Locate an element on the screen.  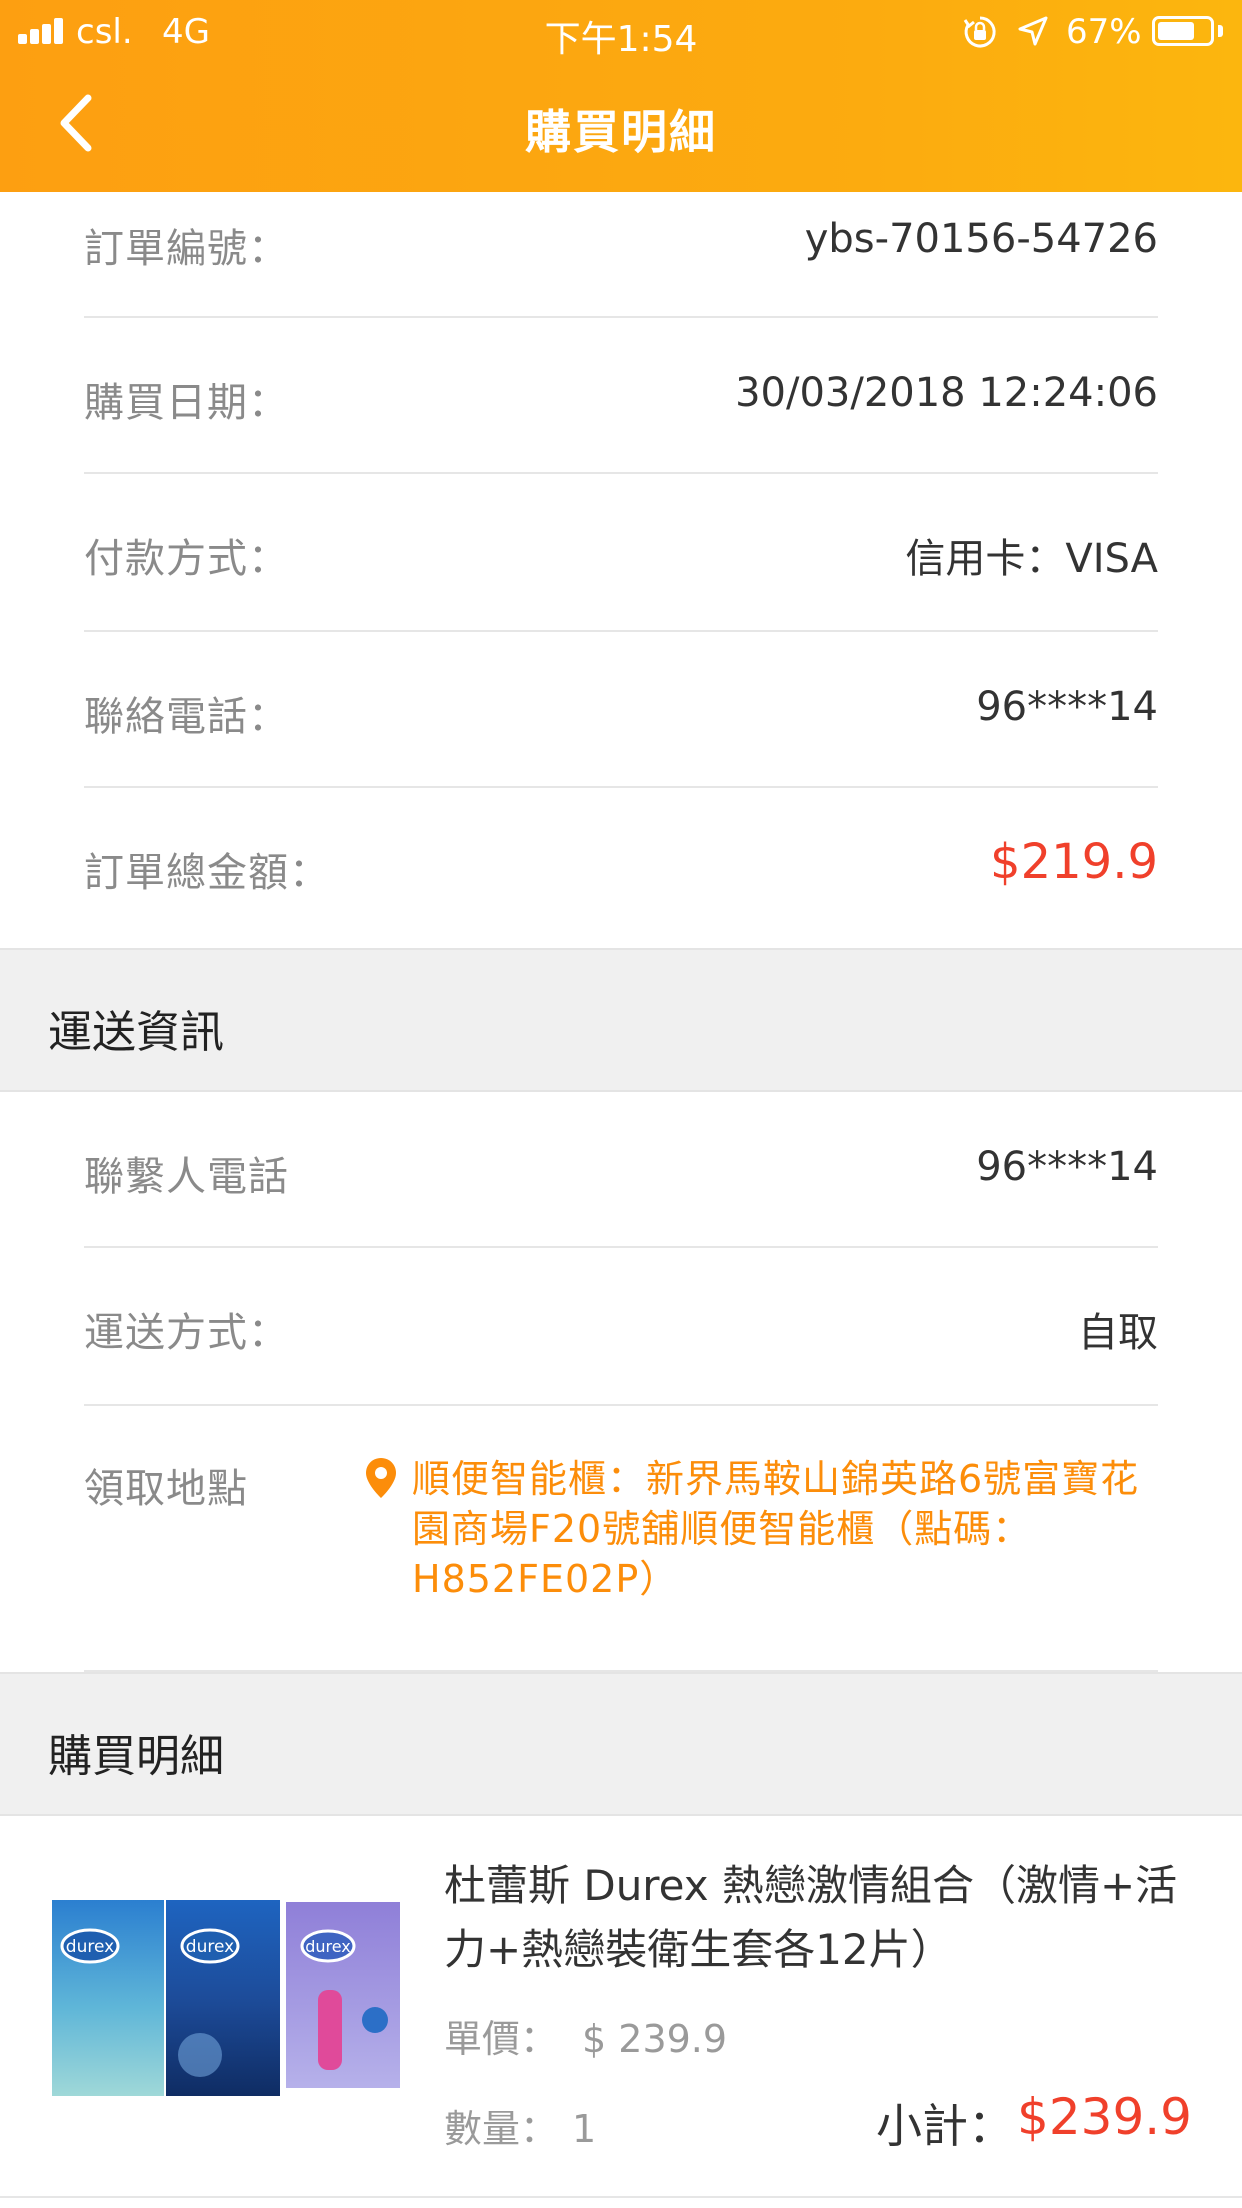
shipping-section-title: 運送資訊 is located at coordinates (136, 1032).